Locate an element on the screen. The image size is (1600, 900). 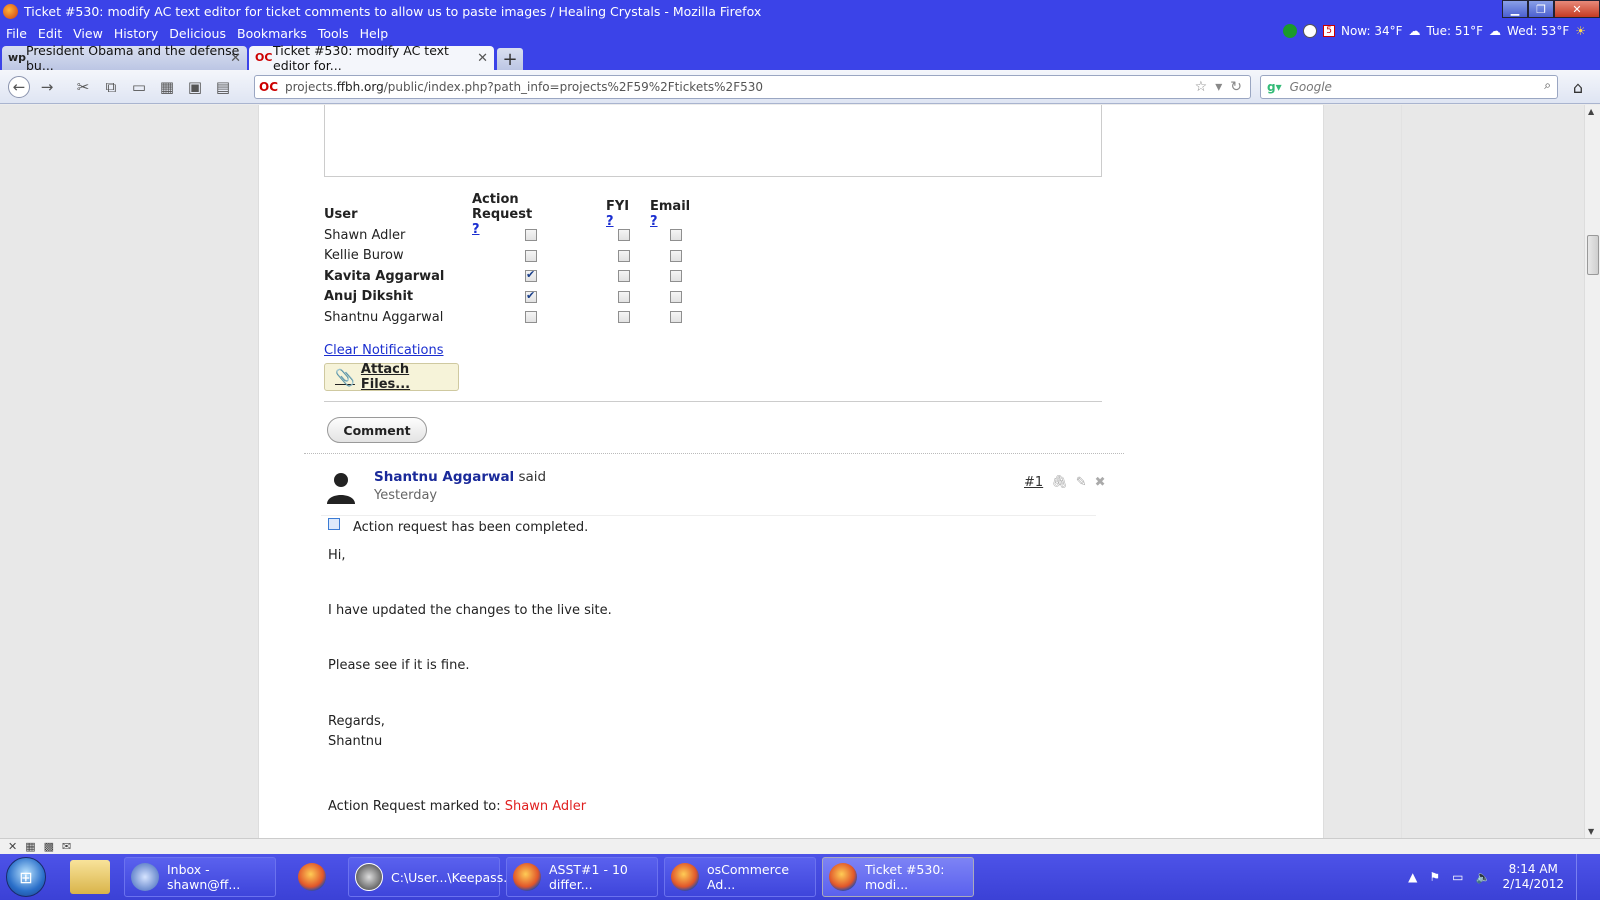
search-box: g▾ Google ⌕ is located at coordinates (1409, 87).